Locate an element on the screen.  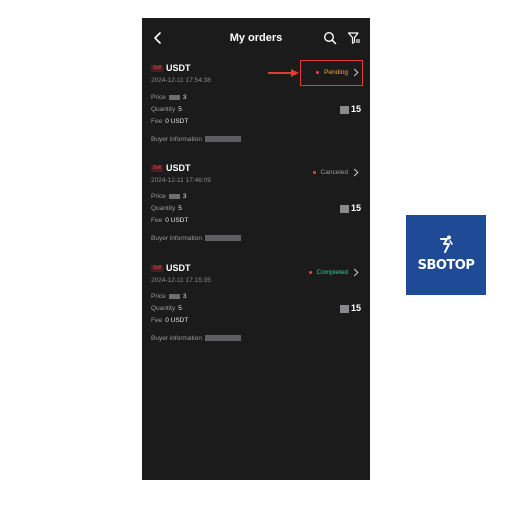
annotation-highlight-box is located at coordinates (331, 73).